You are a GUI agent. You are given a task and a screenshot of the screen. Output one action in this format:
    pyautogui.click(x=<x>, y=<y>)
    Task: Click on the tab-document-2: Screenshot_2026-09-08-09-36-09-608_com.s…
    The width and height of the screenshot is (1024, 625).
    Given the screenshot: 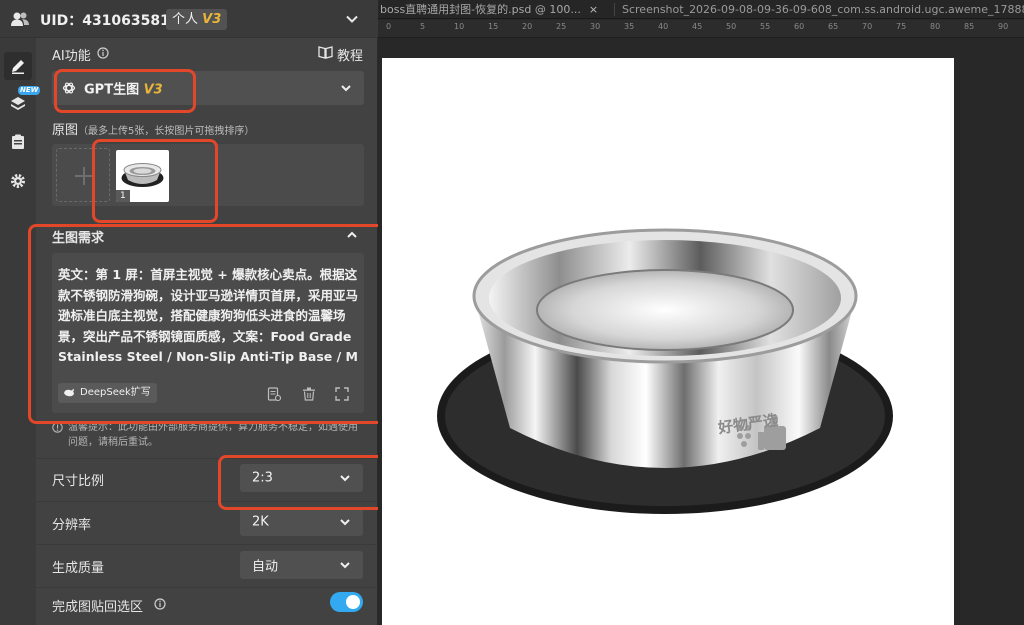 What is the action you would take?
    pyautogui.click(x=823, y=9)
    